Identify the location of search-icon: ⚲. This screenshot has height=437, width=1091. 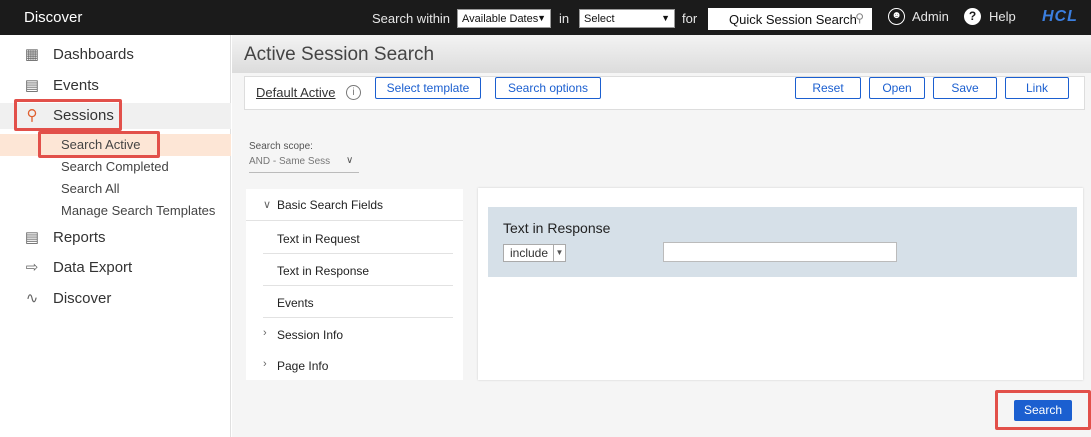
(859, 18).